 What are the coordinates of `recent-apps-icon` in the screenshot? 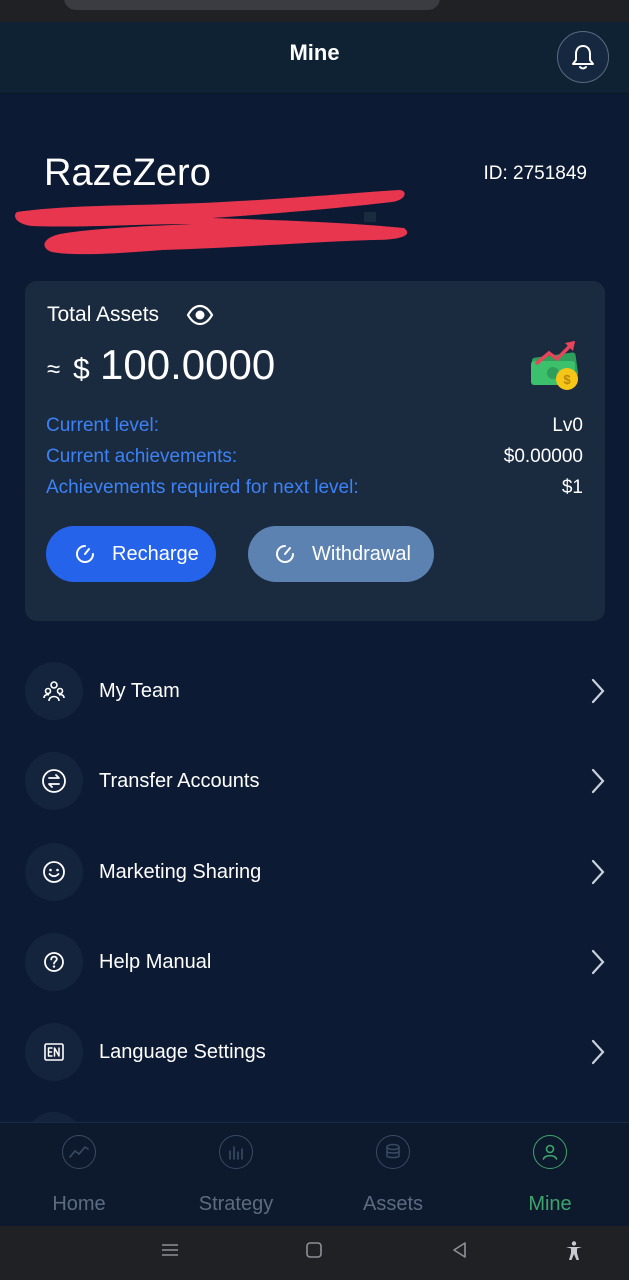 It's located at (170, 1250).